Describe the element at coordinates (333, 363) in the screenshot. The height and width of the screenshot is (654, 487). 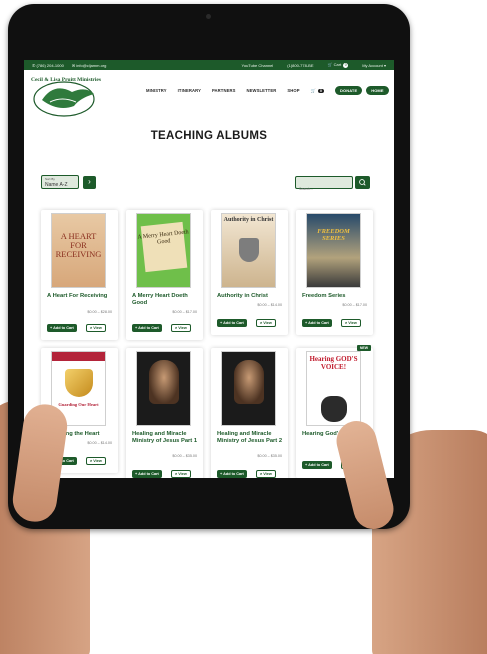
I see `cover-title: Hearing GOD'S VOICE!` at that location.